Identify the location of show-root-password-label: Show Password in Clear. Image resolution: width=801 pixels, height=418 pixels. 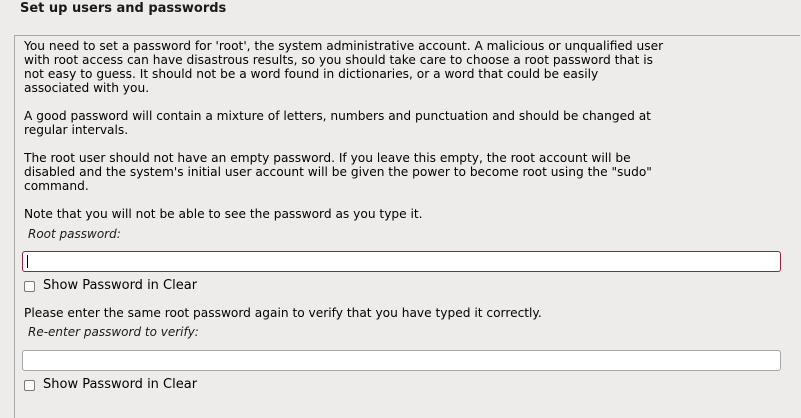
(120, 286).